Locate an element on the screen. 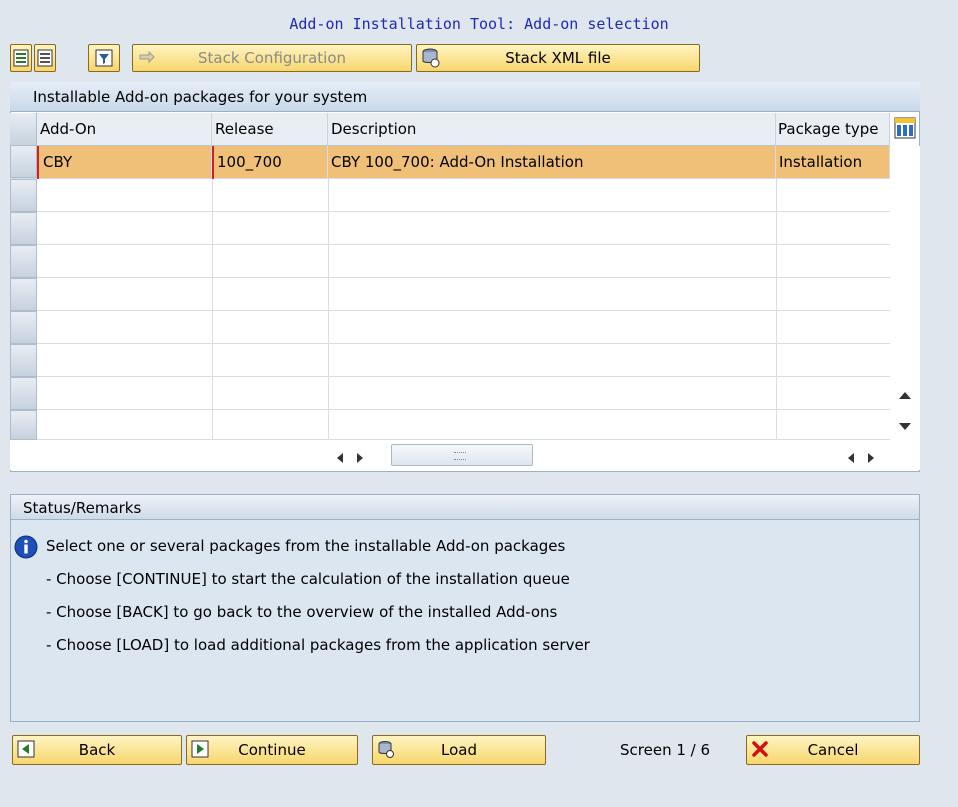 The width and height of the screenshot is (958, 807). scroll-down-icon is located at coordinates (905, 427).